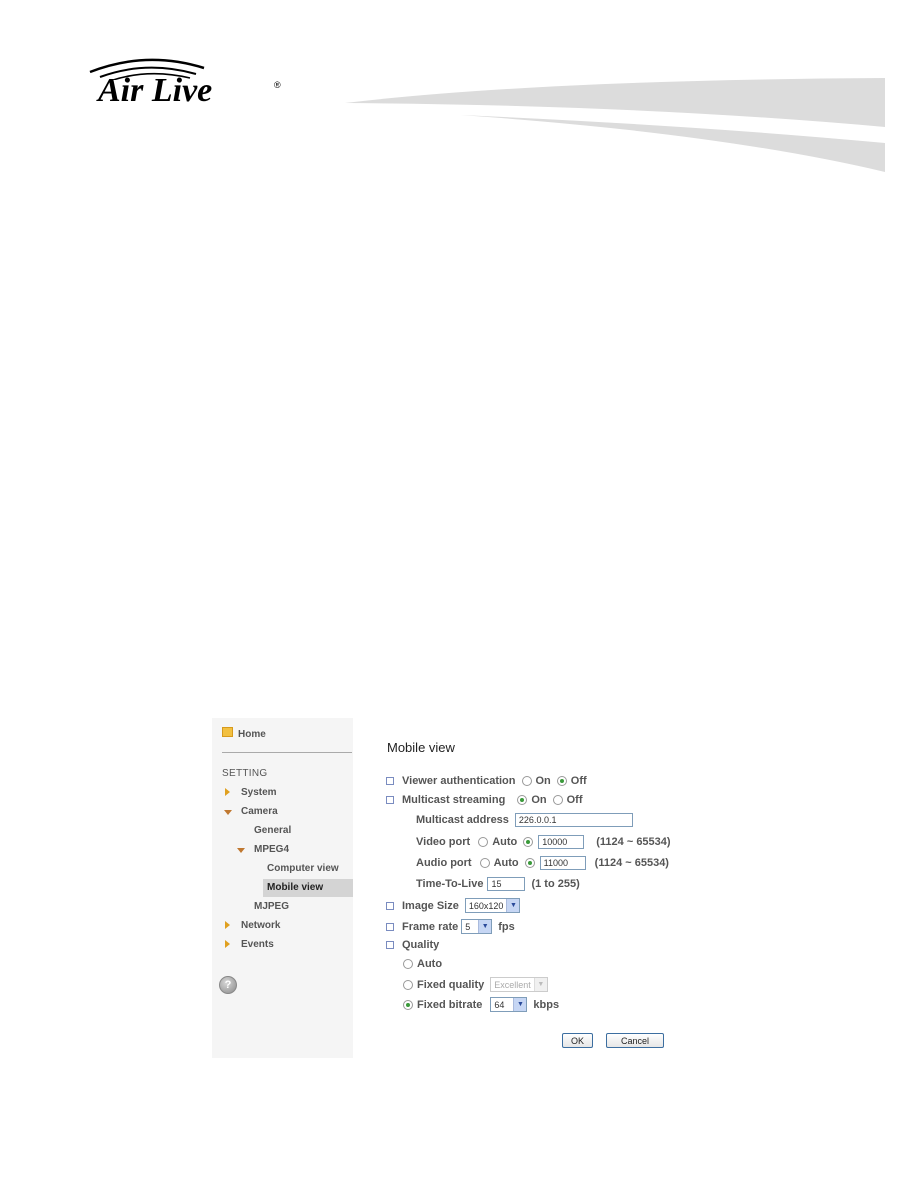 This screenshot has height=1188, width=918. Describe the element at coordinates (277, 85) in the screenshot. I see `registered-mark: ®` at that location.